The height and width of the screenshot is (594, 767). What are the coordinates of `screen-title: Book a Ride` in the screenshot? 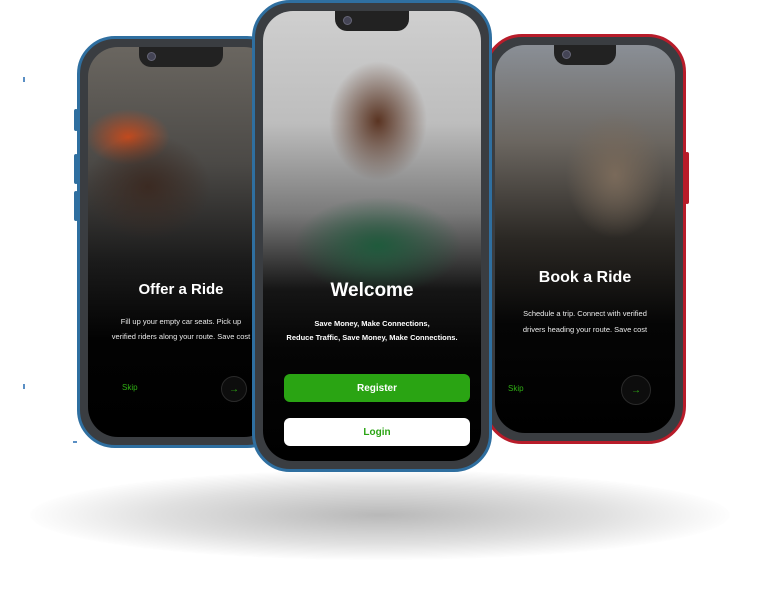 It's located at (585, 277).